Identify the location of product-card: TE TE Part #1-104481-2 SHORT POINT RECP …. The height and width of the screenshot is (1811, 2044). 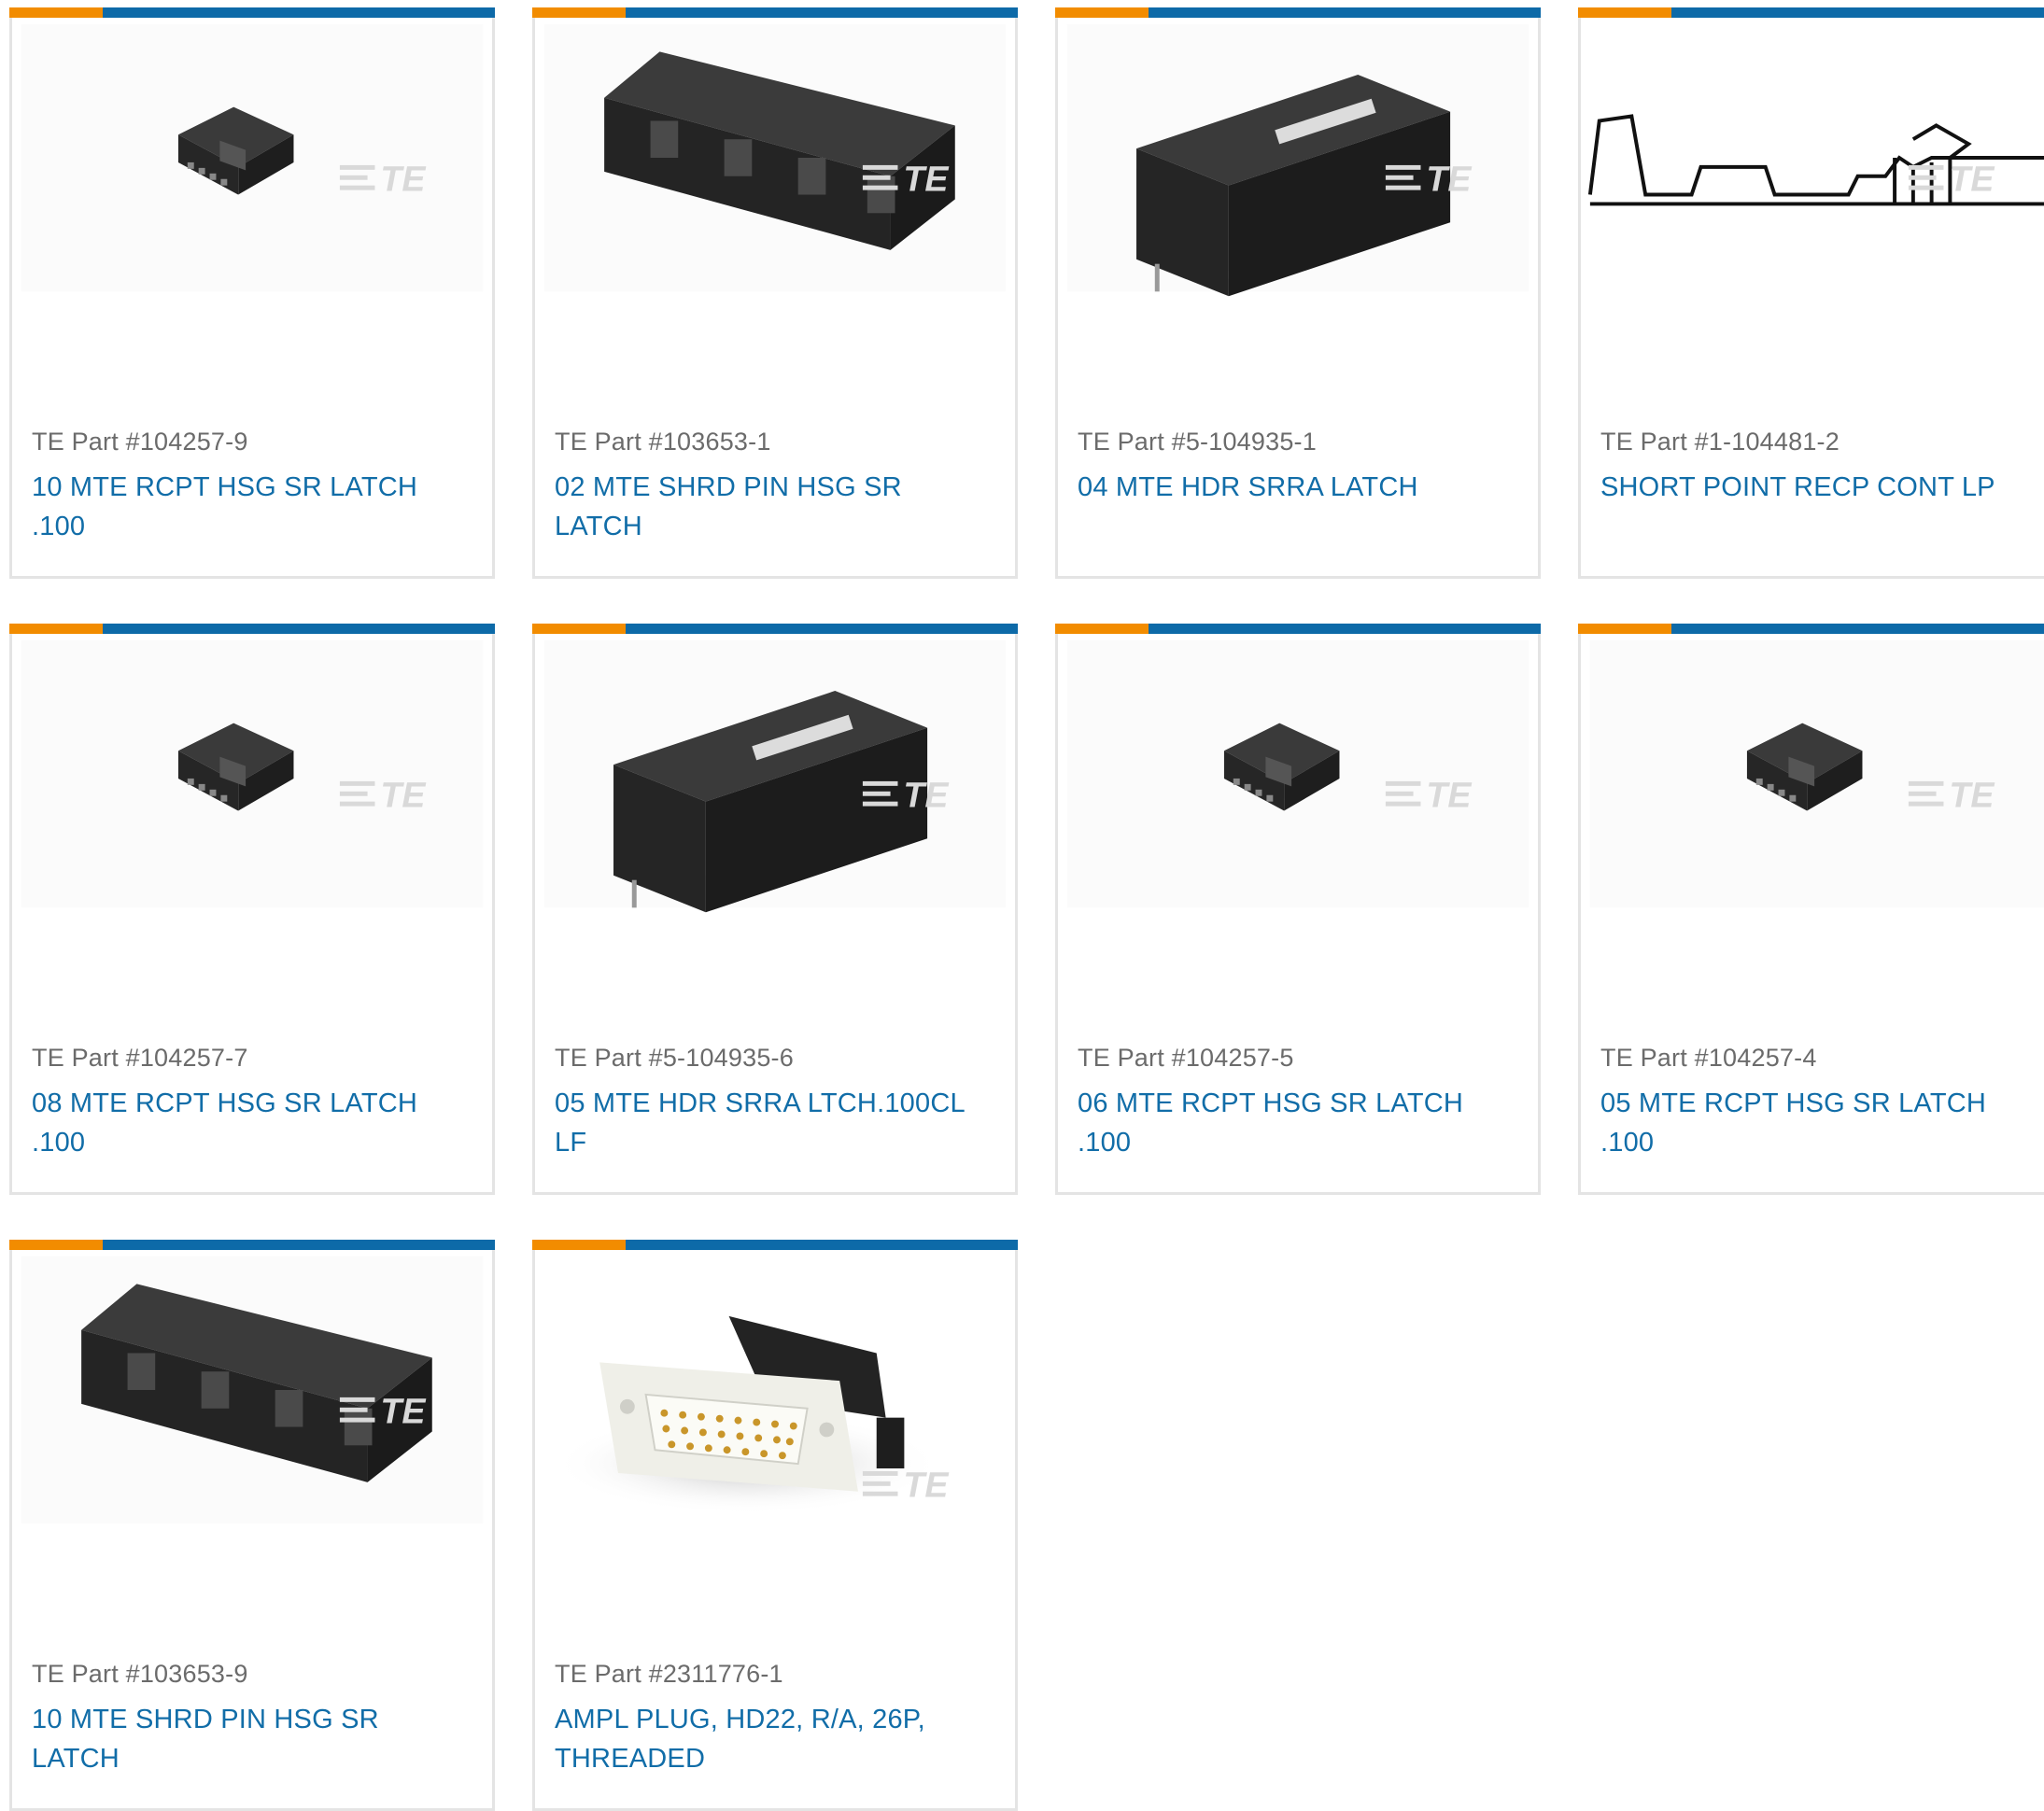
(1811, 293).